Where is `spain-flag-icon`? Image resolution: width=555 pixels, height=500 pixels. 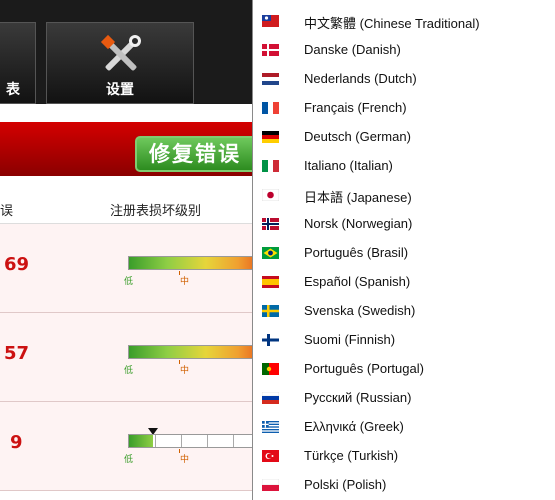 spain-flag-icon is located at coordinates (270, 282).